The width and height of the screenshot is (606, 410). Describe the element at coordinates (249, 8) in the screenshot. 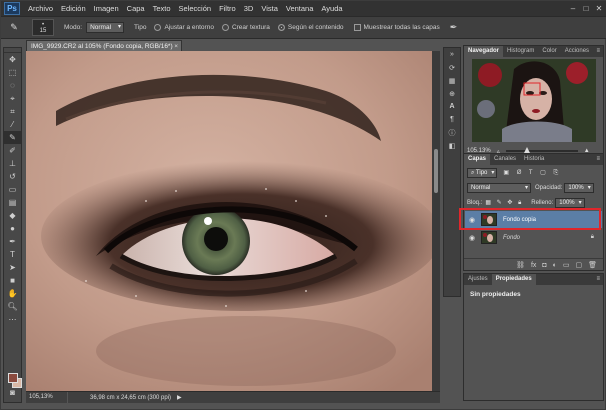

I see `menu-3d: 3D` at that location.